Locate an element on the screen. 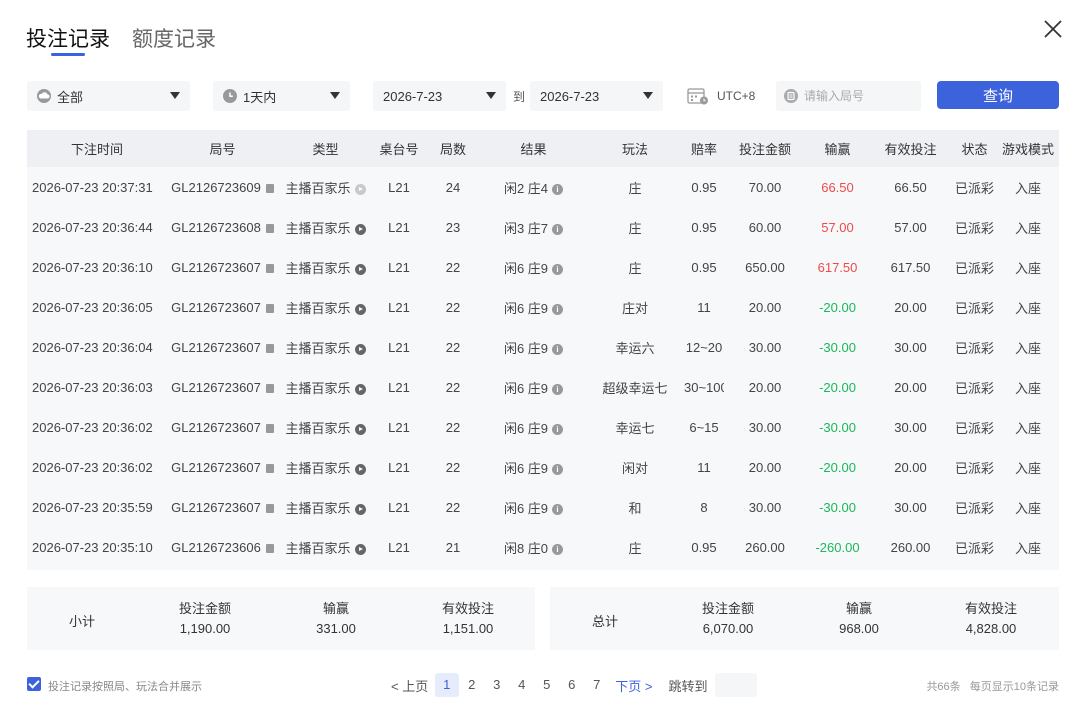  page-5-button: 5 is located at coordinates (547, 685).